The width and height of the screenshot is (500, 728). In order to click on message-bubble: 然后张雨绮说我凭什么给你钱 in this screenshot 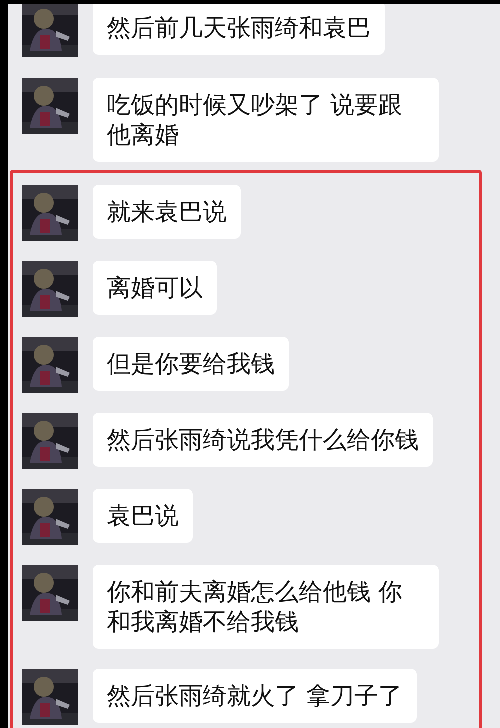, I will do `click(263, 440)`.